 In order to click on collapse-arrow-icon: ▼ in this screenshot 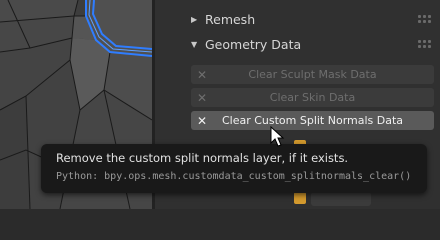, I will do `click(194, 44)`.